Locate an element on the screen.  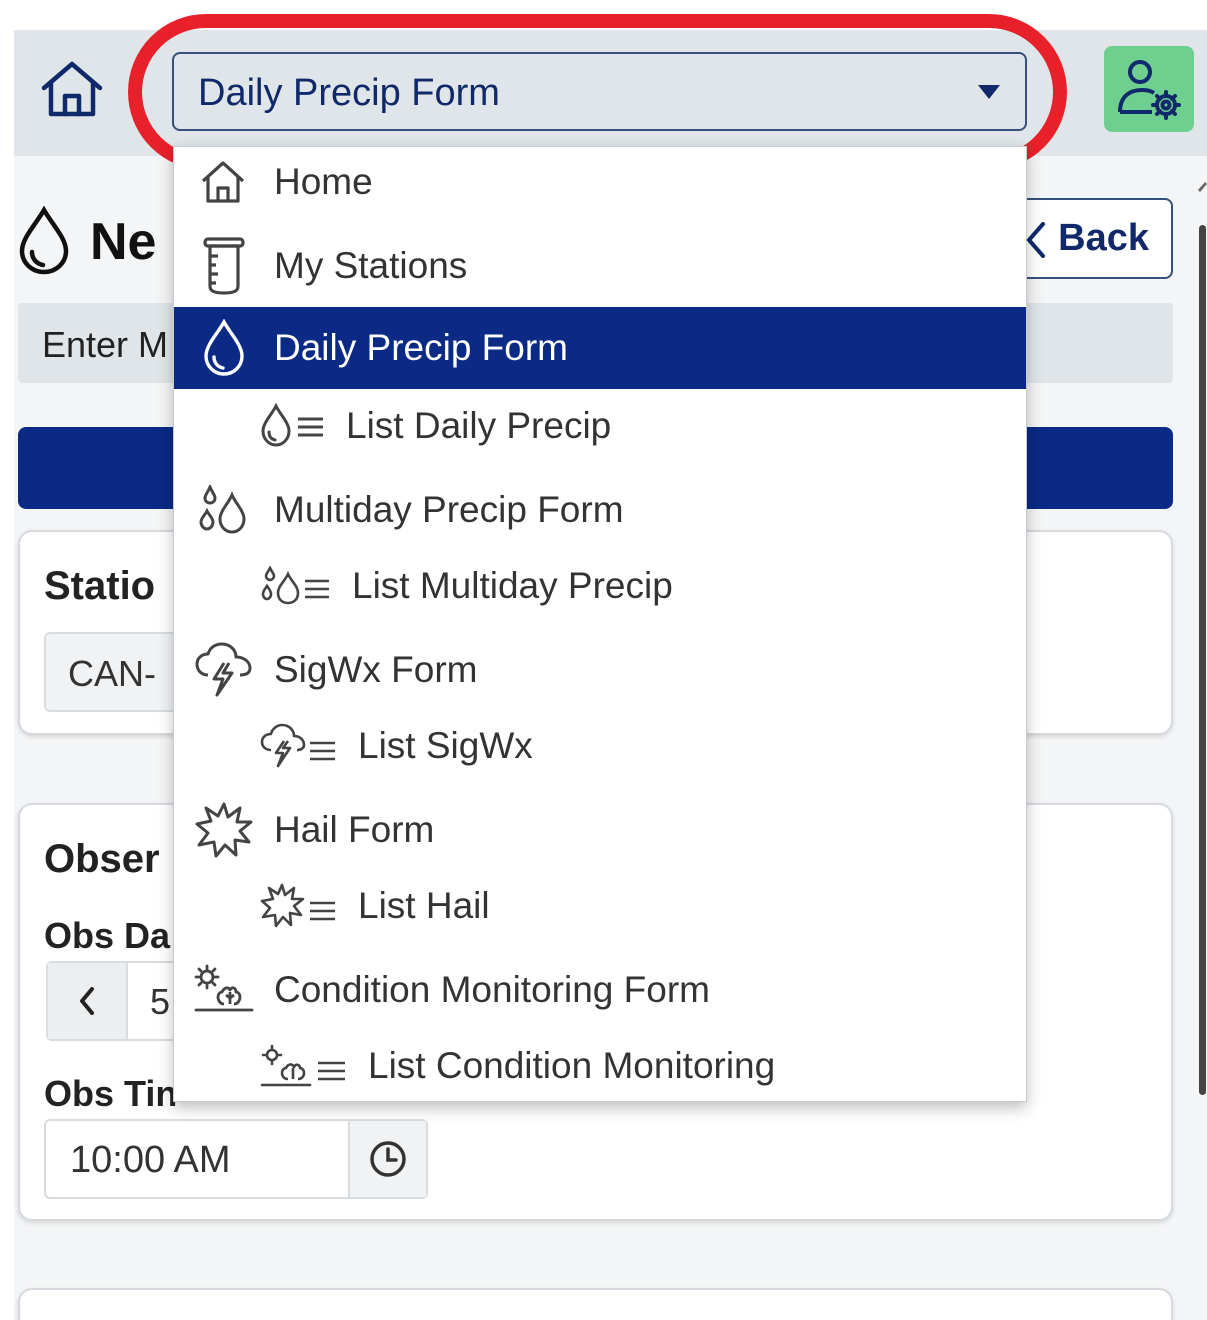
menu-item-label: Home is located at coordinates (323, 181).